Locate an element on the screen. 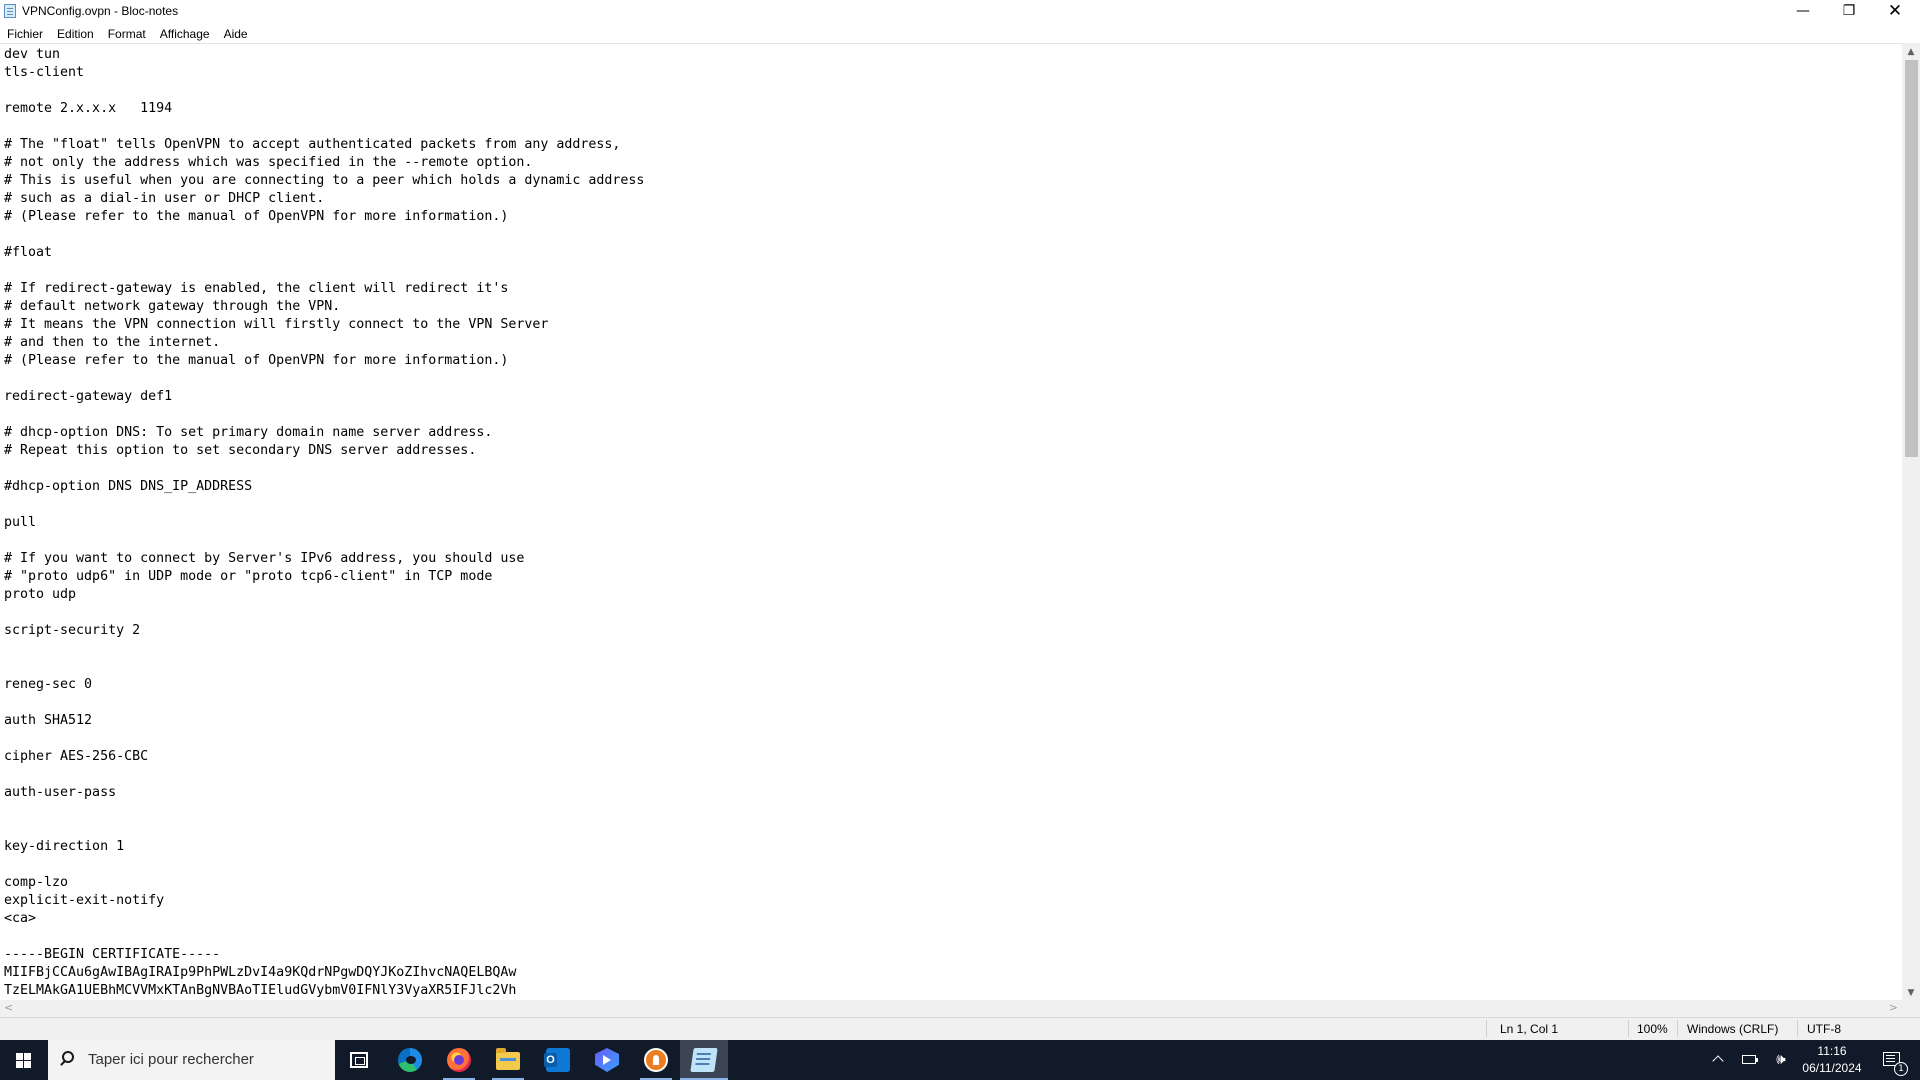 The width and height of the screenshot is (1920, 1080). start-button is located at coordinates (24, 1060).